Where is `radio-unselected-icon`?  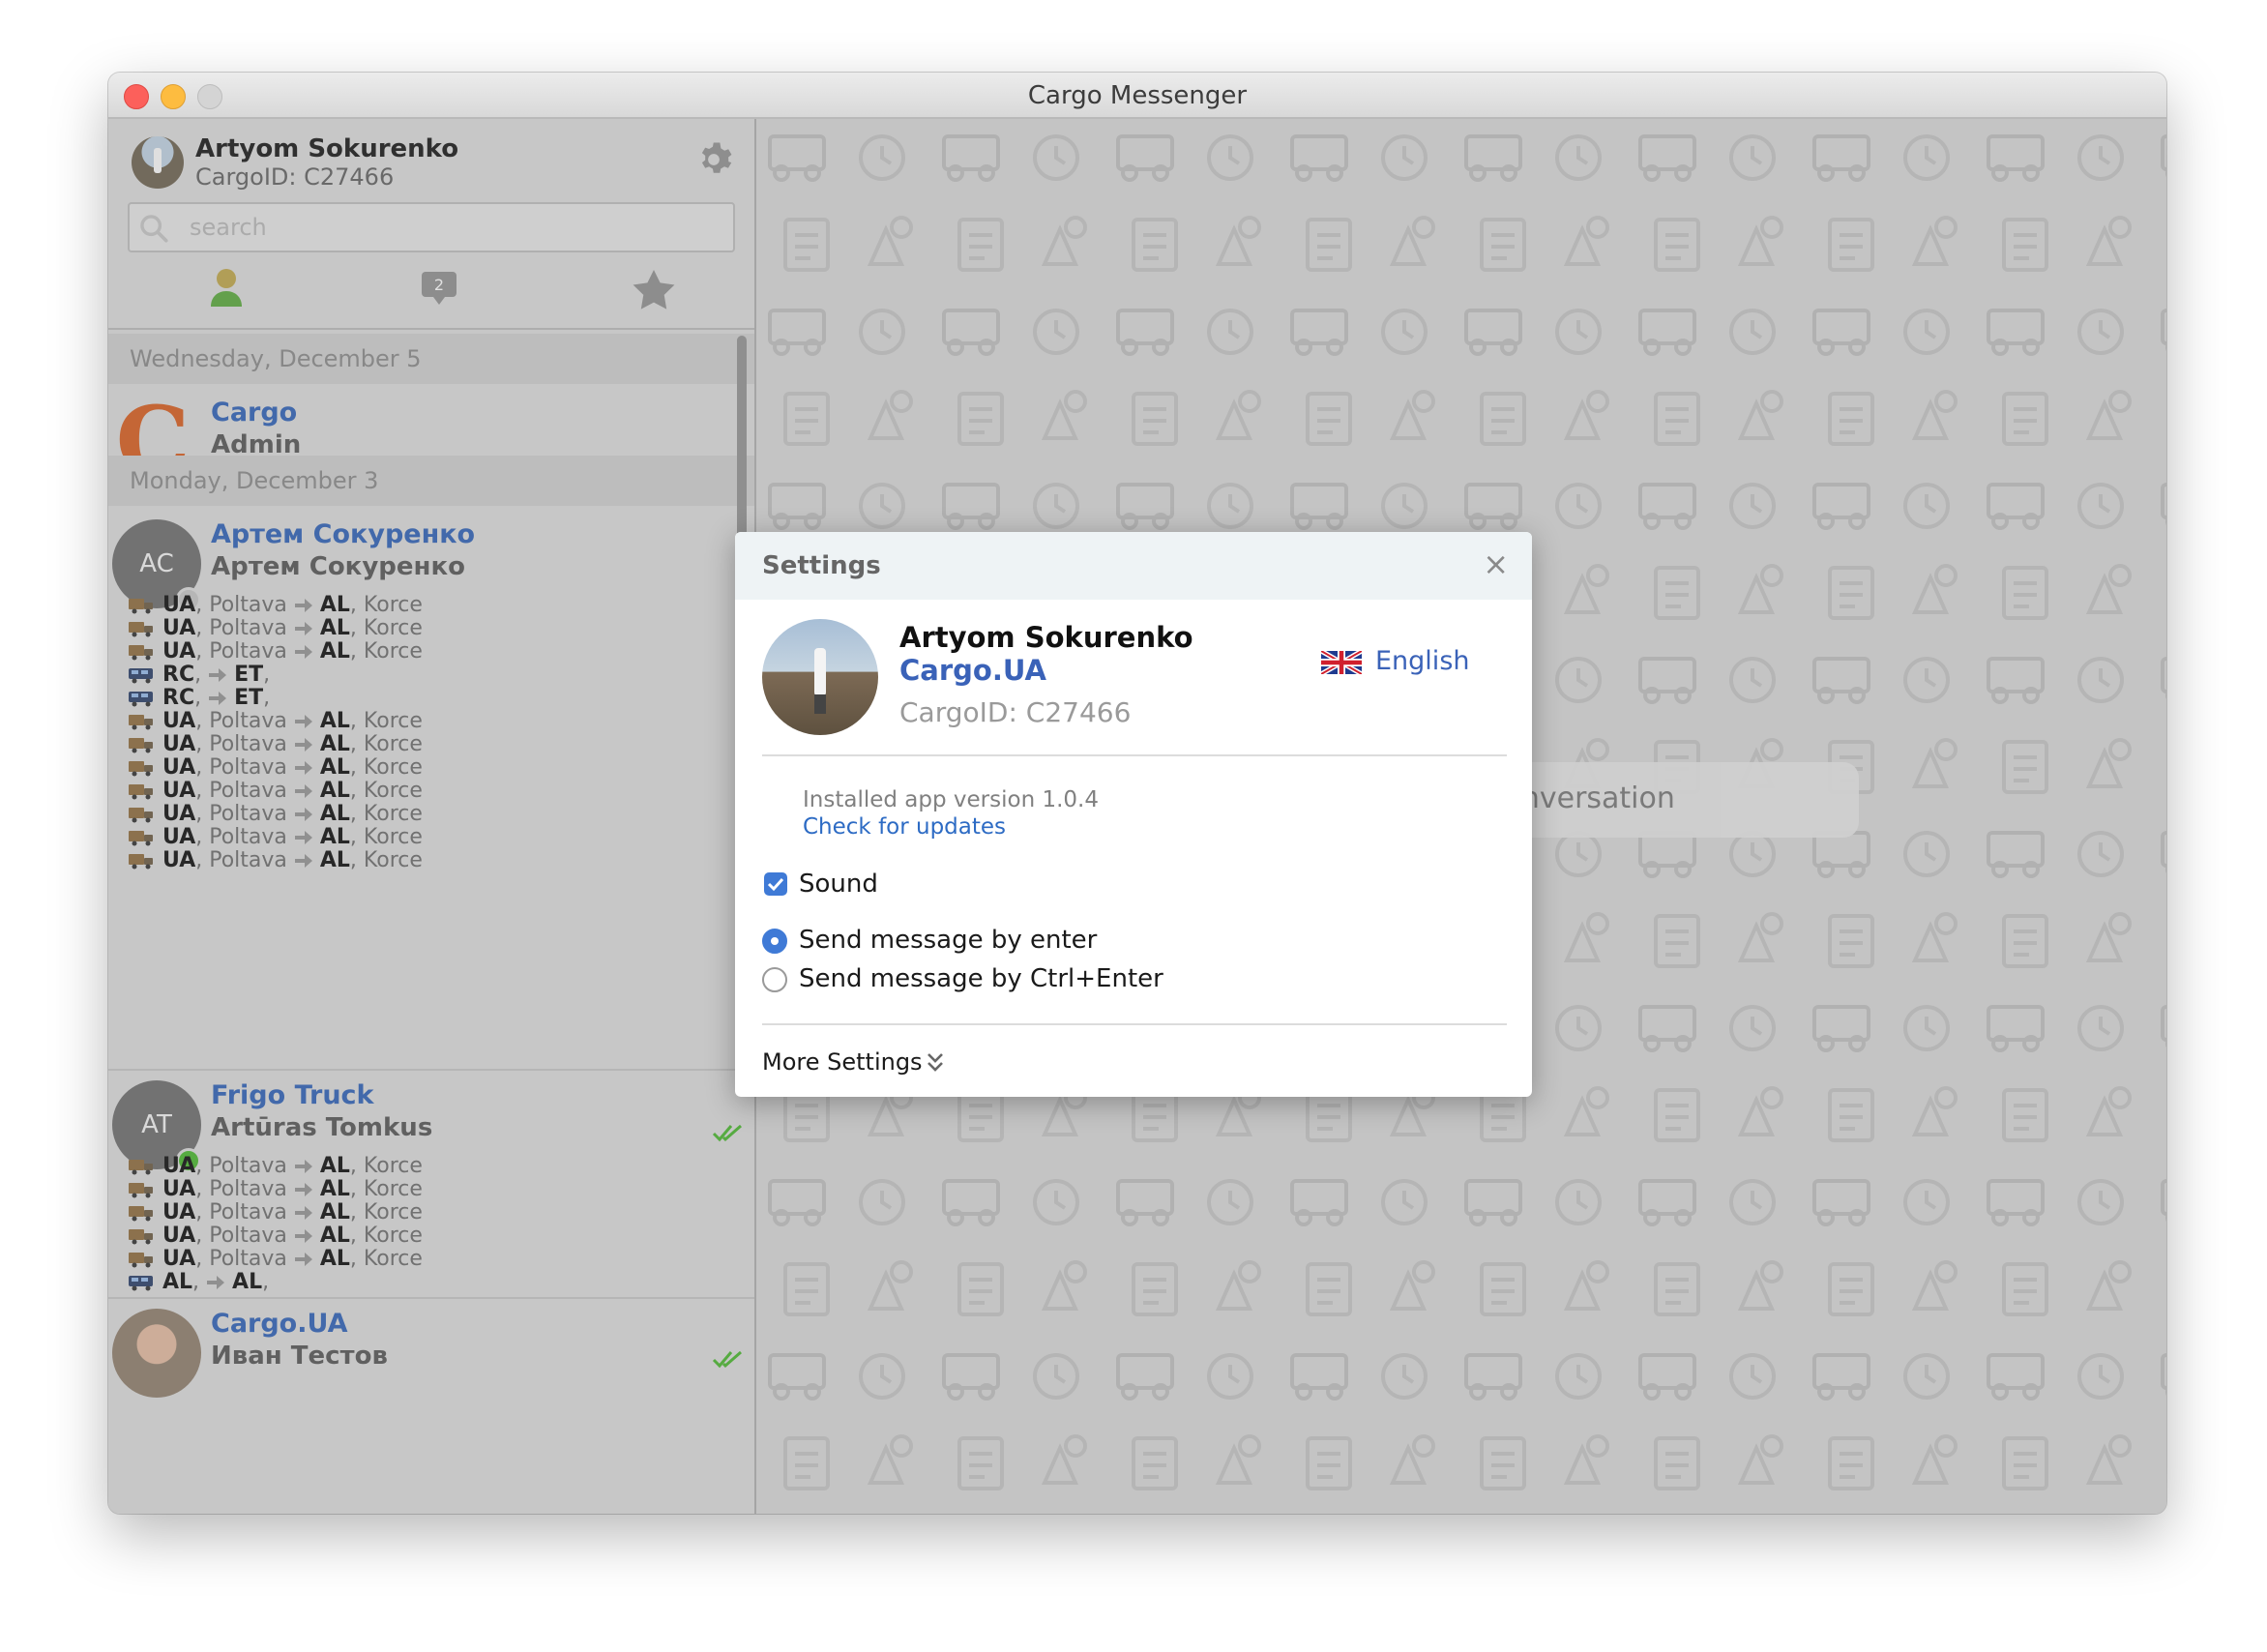
radio-unselected-icon is located at coordinates (775, 979).